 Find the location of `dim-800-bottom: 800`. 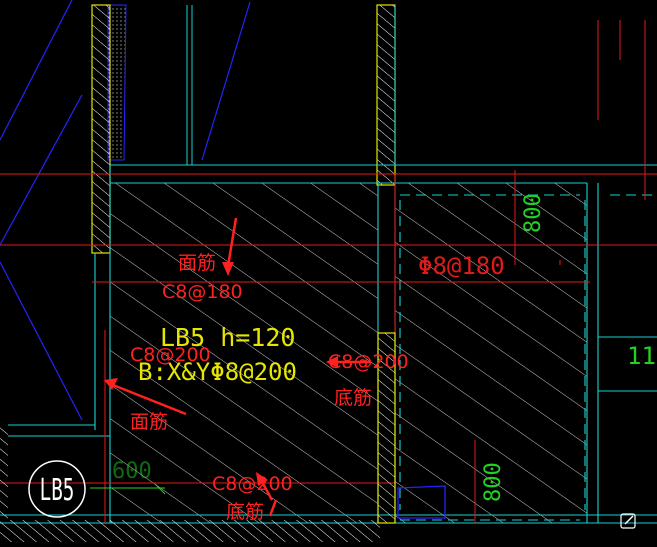

dim-800-bottom: 800 is located at coordinates (493, 482).